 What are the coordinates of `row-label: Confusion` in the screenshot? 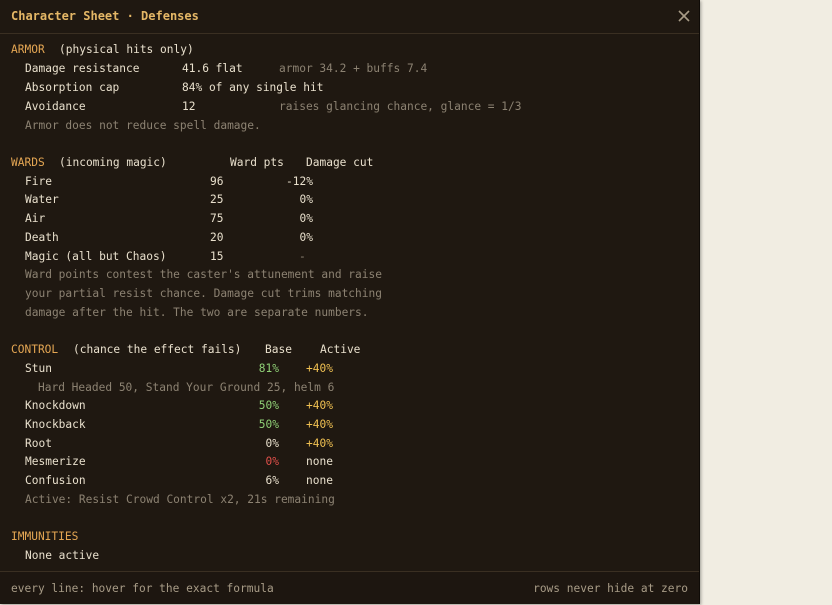 It's located at (55, 480).